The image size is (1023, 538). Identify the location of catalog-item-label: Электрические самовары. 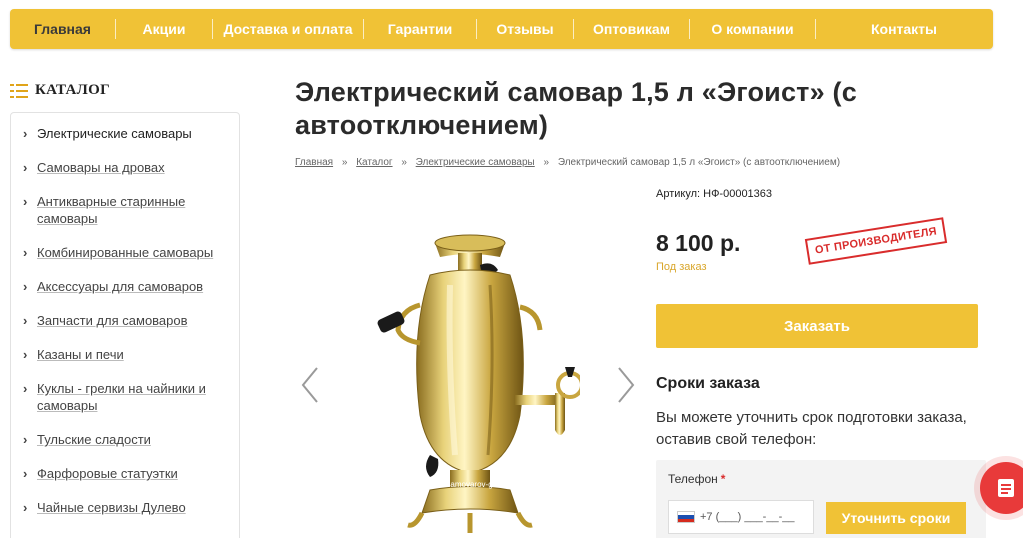
(114, 133).